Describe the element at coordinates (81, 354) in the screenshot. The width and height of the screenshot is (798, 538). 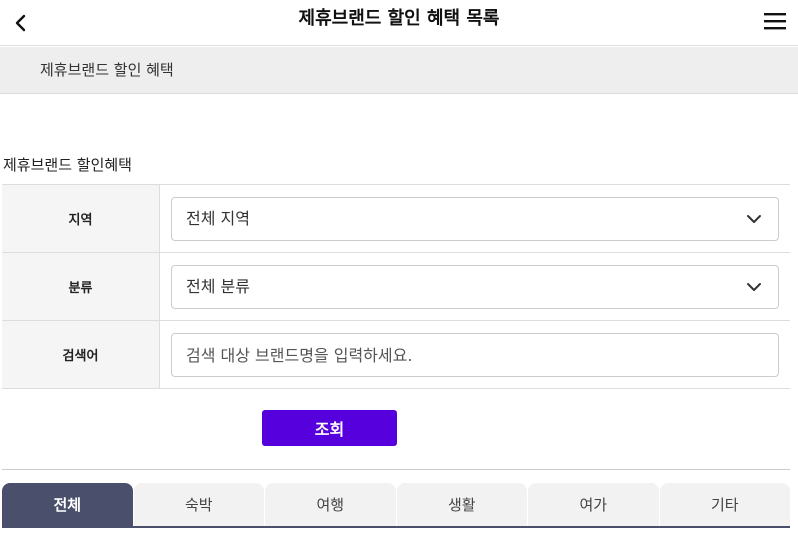
I see `keyword-label: 검색어` at that location.